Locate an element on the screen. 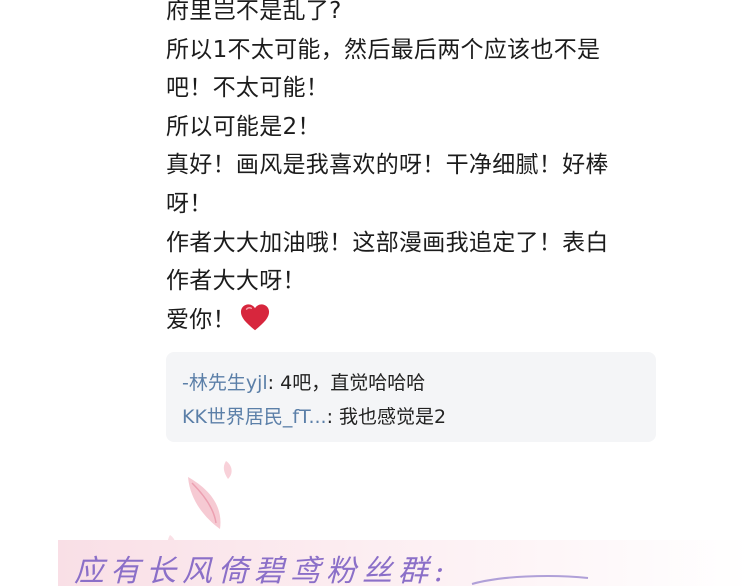 The width and height of the screenshot is (750, 586). comment-line-text: 爱你！ is located at coordinates (201, 319).